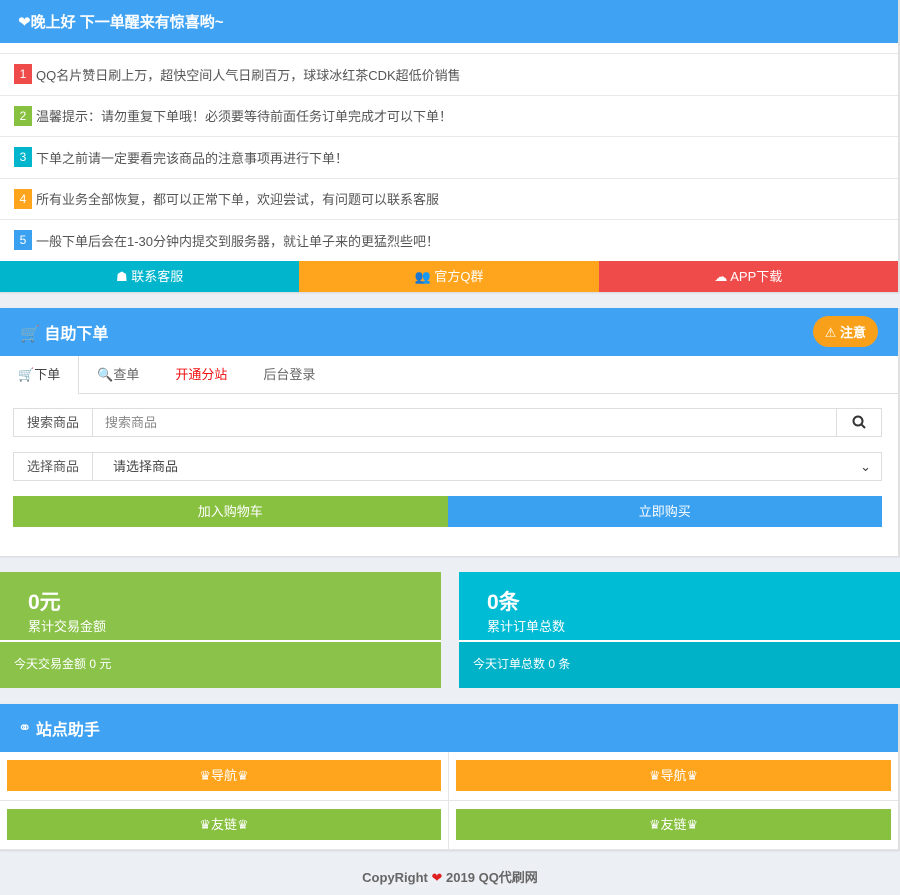 The width and height of the screenshot is (900, 895). I want to click on tab-open-substation: 开通分站, so click(201, 374).